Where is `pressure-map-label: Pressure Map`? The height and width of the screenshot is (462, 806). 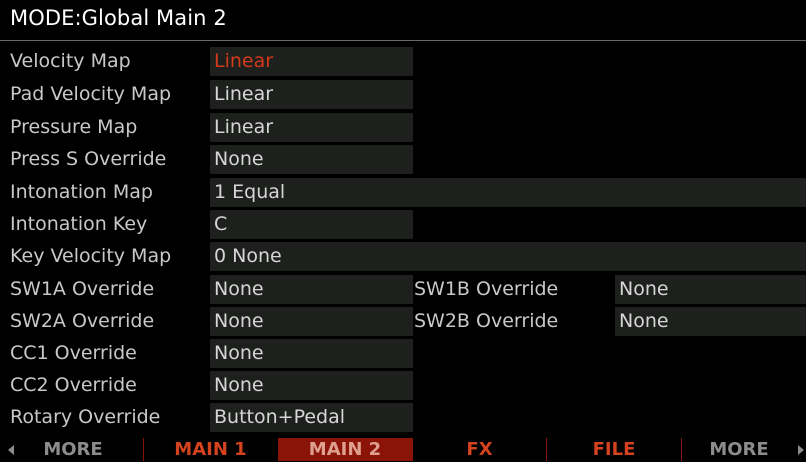
pressure-map-label: Pressure Map is located at coordinates (74, 127).